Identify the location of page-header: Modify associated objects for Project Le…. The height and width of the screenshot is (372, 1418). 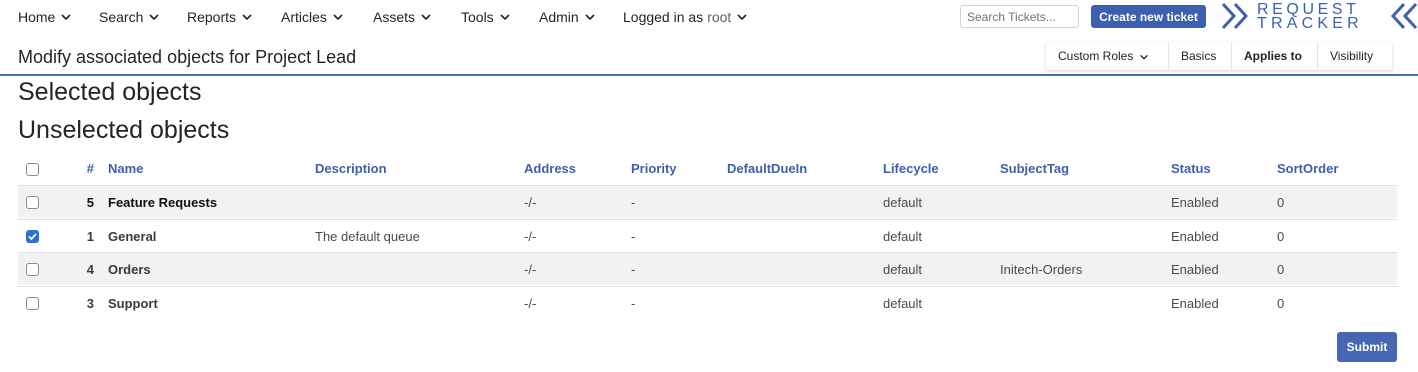
(709, 57).